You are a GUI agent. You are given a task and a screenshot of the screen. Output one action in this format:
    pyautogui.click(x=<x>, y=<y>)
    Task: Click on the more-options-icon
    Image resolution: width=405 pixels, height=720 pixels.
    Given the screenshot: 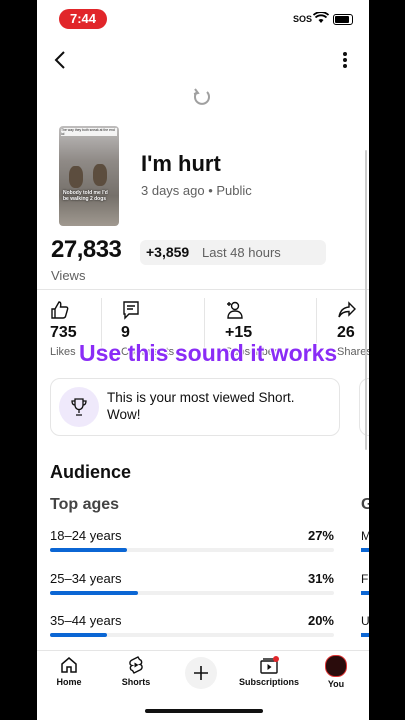 What is the action you would take?
    pyautogui.click(x=345, y=60)
    